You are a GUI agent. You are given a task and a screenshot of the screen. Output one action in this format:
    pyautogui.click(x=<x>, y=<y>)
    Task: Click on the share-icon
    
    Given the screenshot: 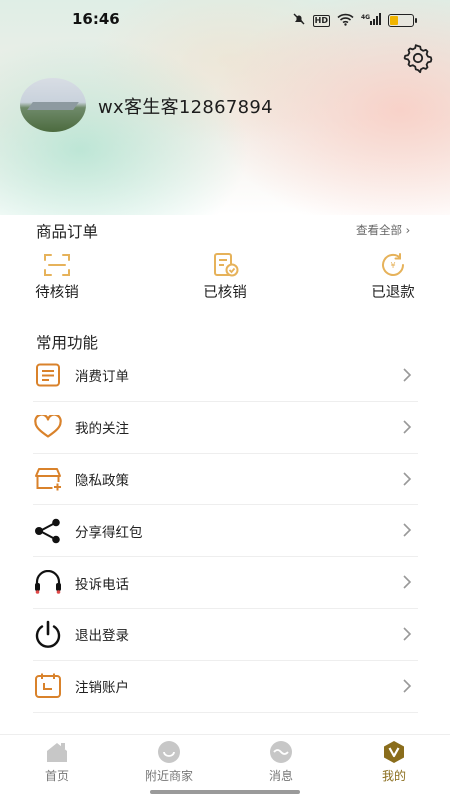 What is the action you would take?
    pyautogui.click(x=48, y=531)
    